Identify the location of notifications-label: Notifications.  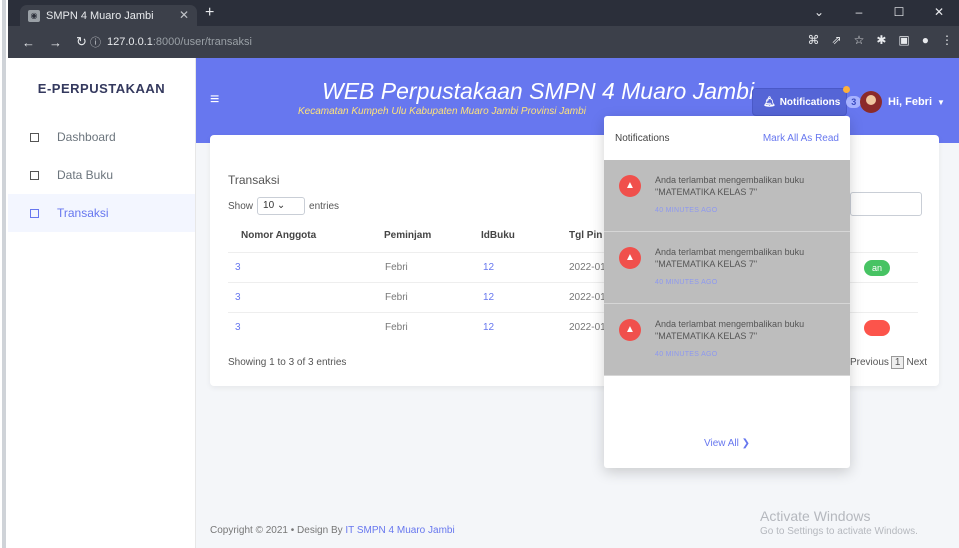
(810, 102).